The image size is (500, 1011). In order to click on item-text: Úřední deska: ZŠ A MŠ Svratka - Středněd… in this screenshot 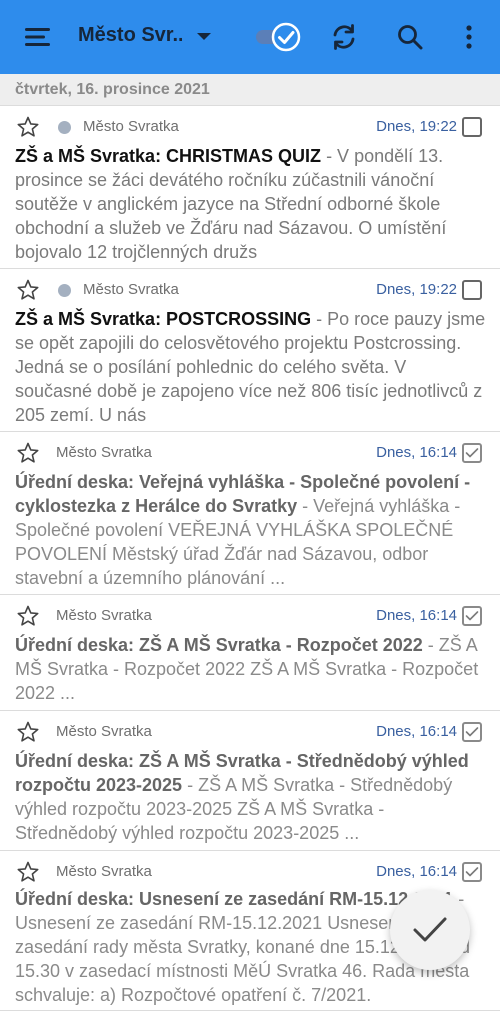, I will do `click(250, 797)`.